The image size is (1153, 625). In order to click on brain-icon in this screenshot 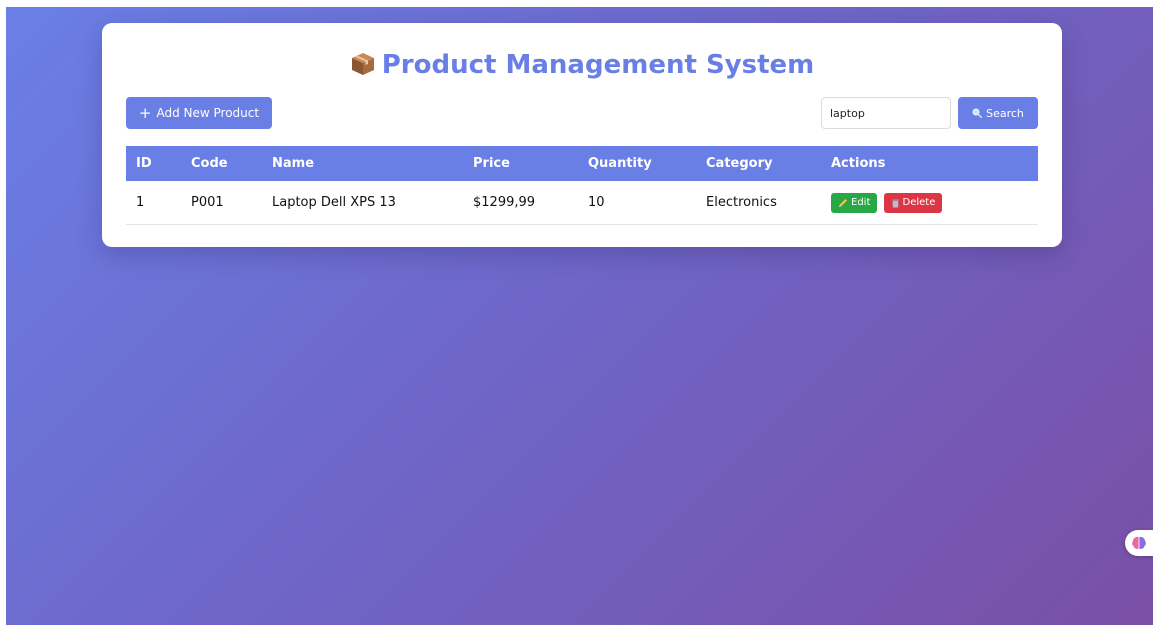, I will do `click(1139, 542)`.